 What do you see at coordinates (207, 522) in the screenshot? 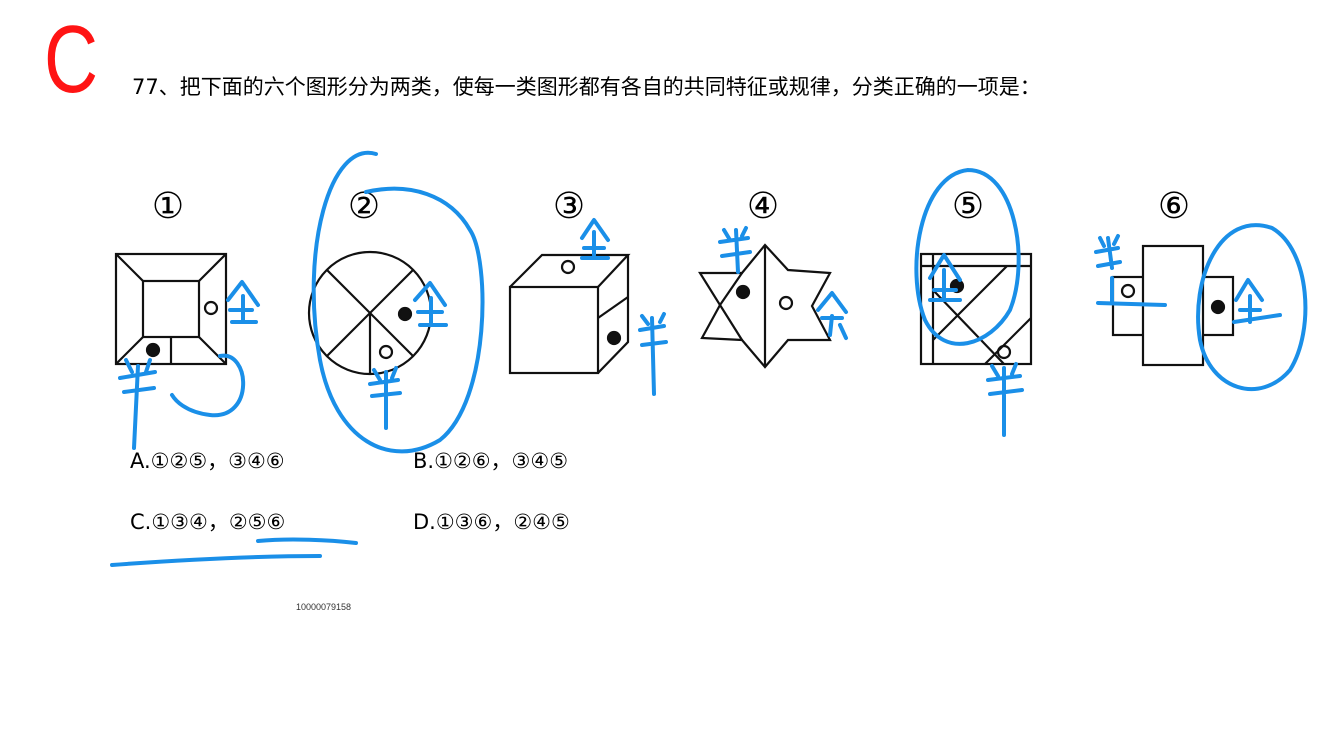
I see `option-c: C.①③④，②⑤⑥` at bounding box center [207, 522].